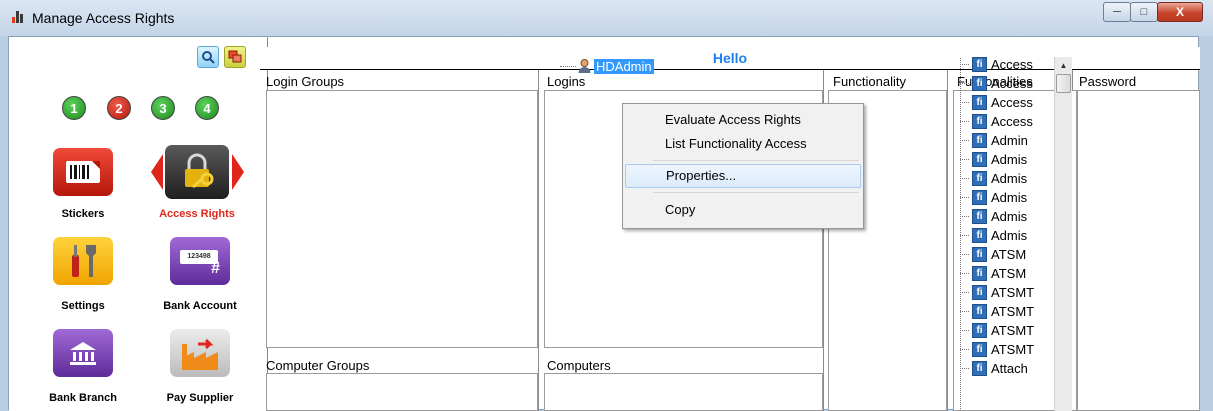 The width and height of the screenshot is (1213, 411). What do you see at coordinates (305, 81) in the screenshot?
I see `login-groups-header: Login Groups` at bounding box center [305, 81].